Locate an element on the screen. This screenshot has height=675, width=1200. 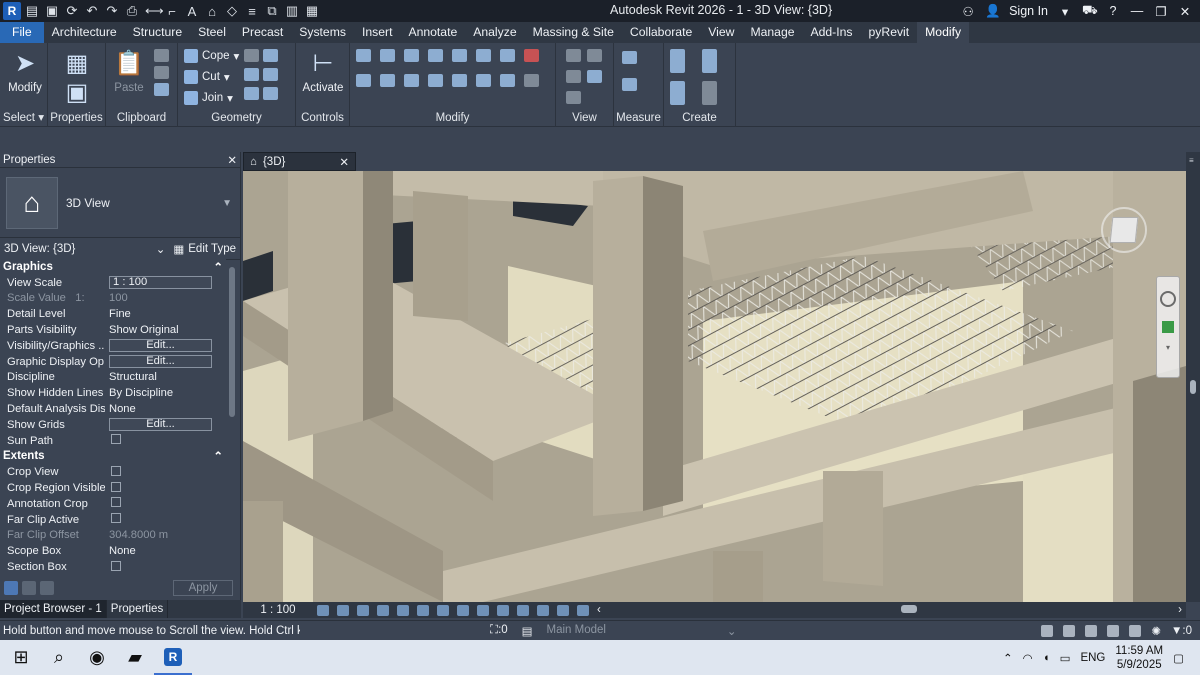
volume-icon: ◖ is located at coordinates (1046, 658).